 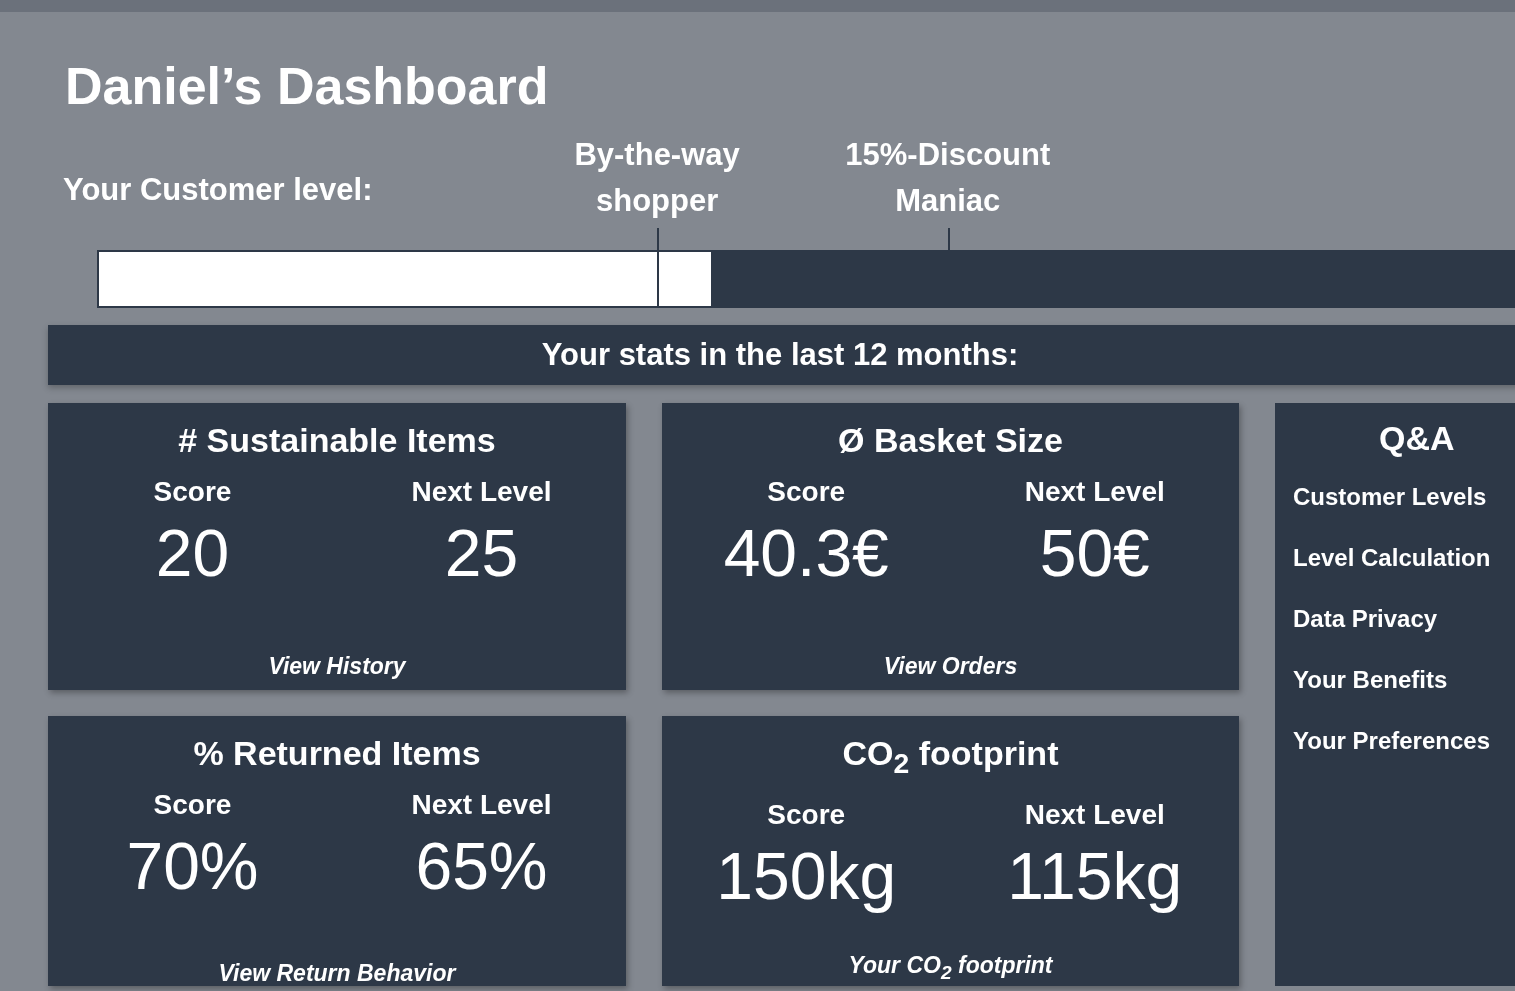 What do you see at coordinates (950, 666) in the screenshot?
I see `card-link: View Orders` at bounding box center [950, 666].